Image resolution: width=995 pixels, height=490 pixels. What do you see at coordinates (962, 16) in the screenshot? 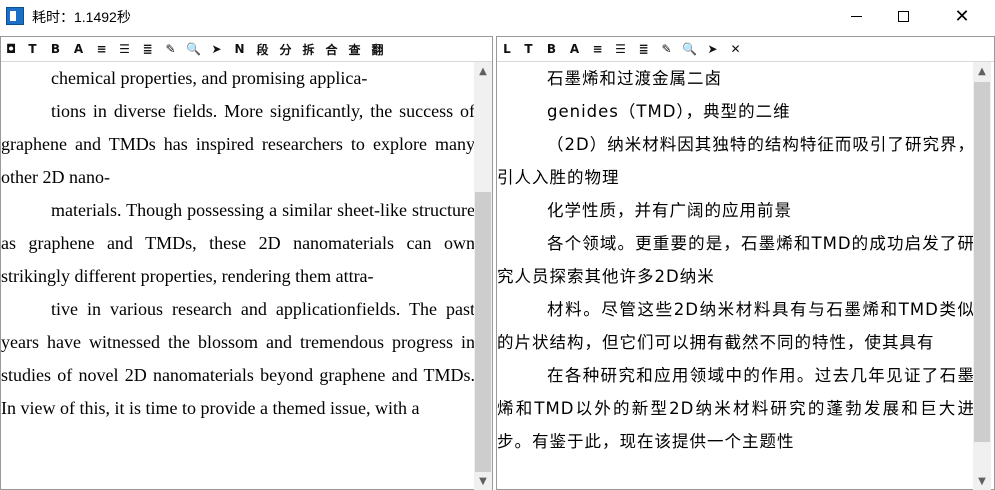
I see `close-button: ✕` at bounding box center [962, 16].